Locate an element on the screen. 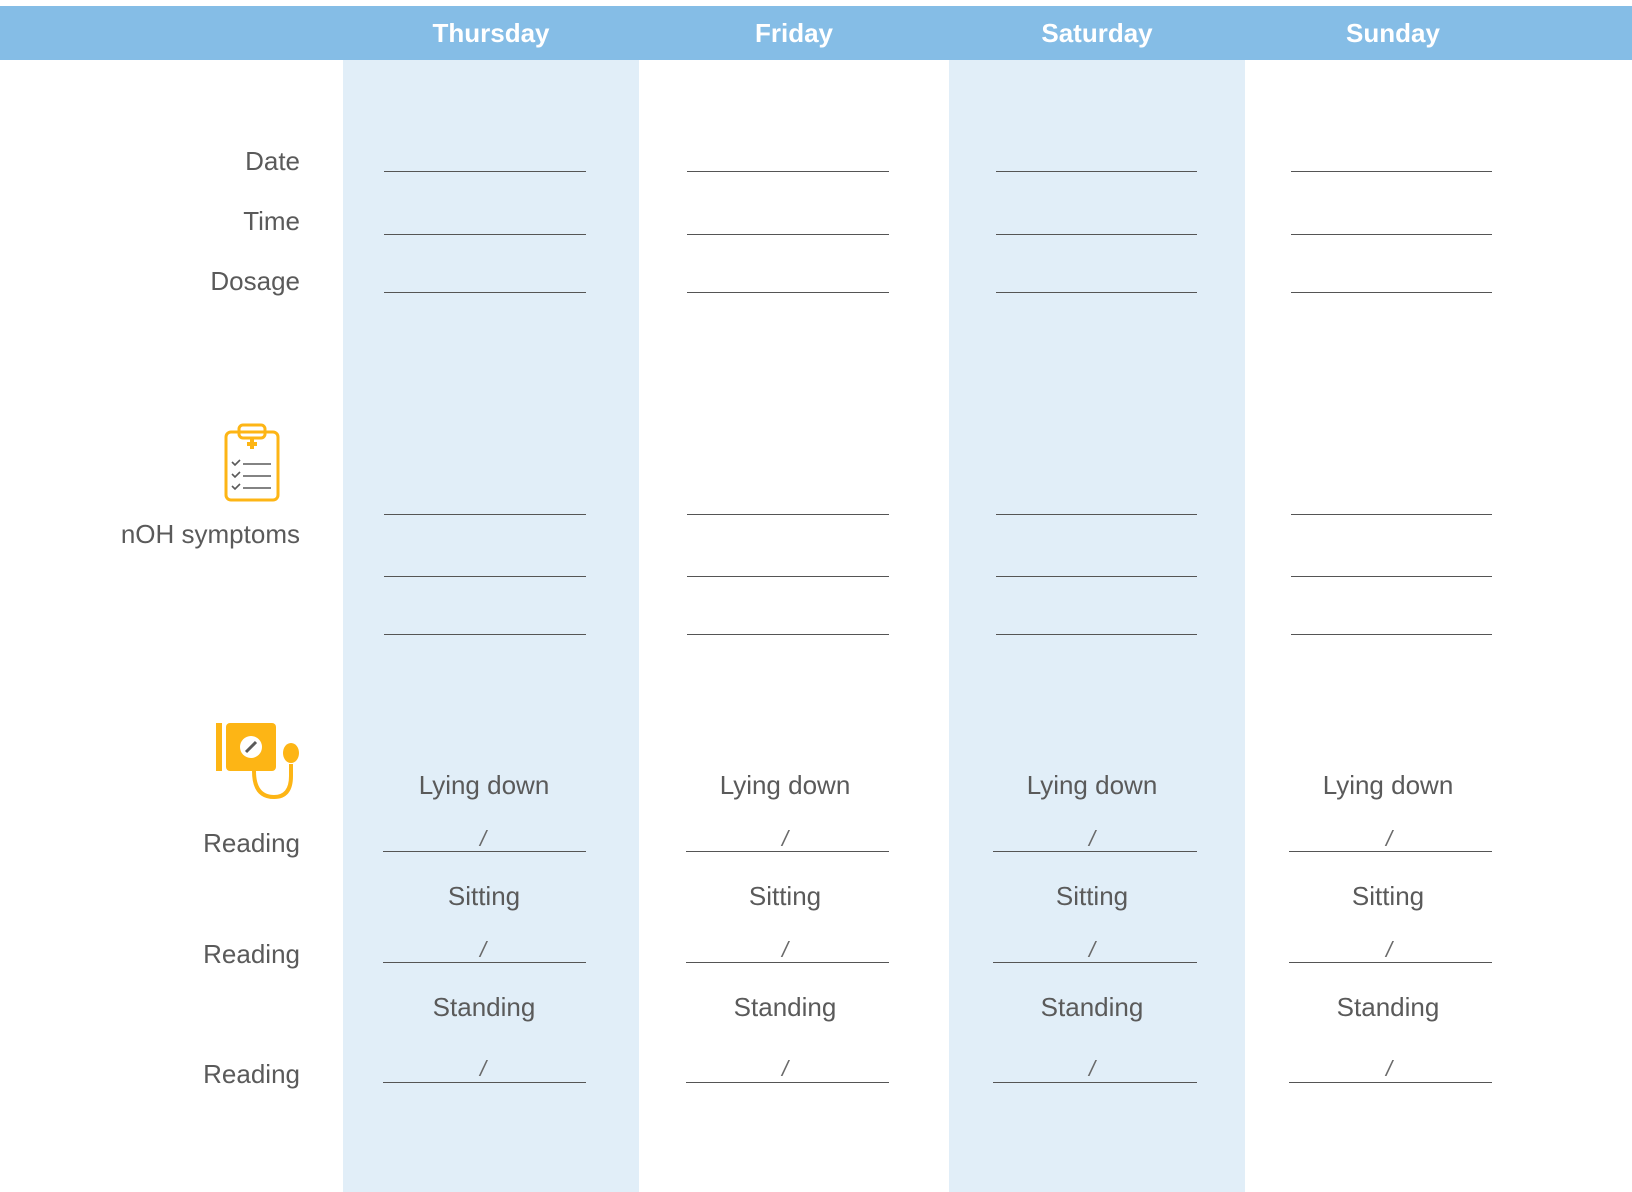 The height and width of the screenshot is (1192, 1632). row-label-symptoms: nOH symptoms is located at coordinates (210, 534).